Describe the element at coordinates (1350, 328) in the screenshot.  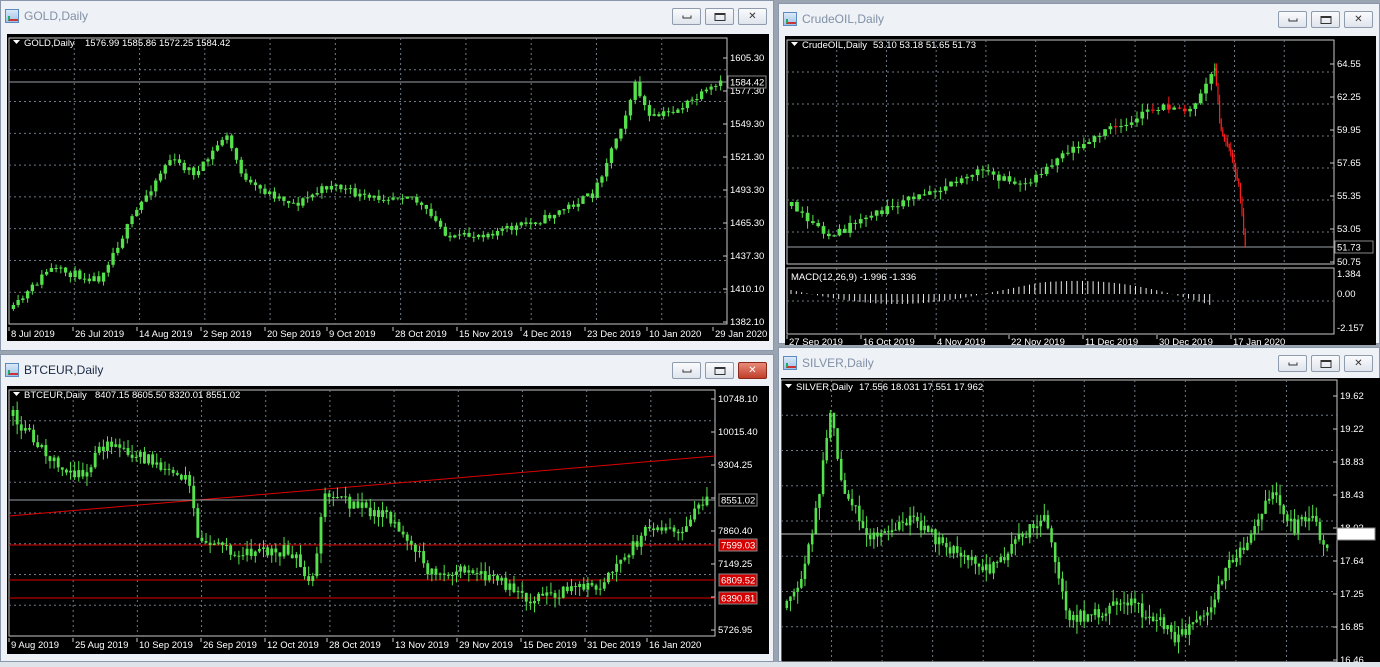
I see `macd-axis-label: -2.157` at that location.